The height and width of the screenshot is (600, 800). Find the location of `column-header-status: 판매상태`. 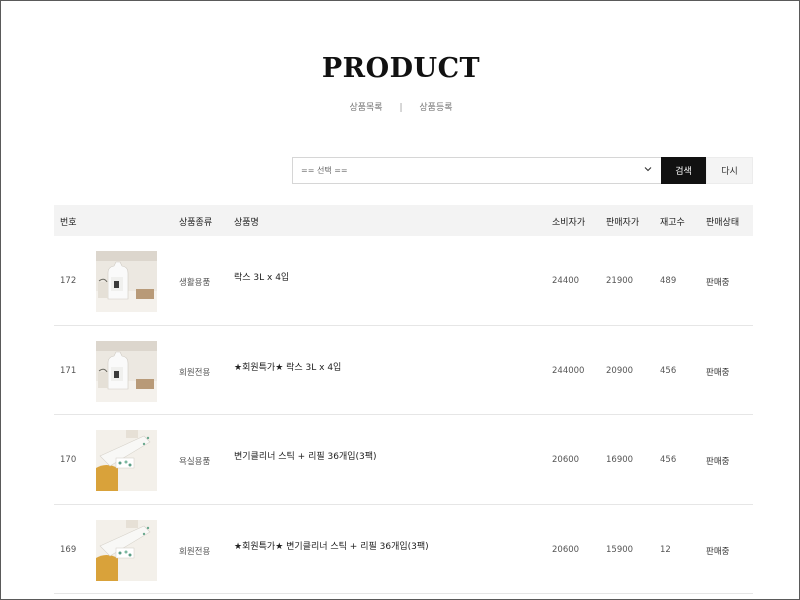

column-header-status: 판매상태 is located at coordinates (723, 223).